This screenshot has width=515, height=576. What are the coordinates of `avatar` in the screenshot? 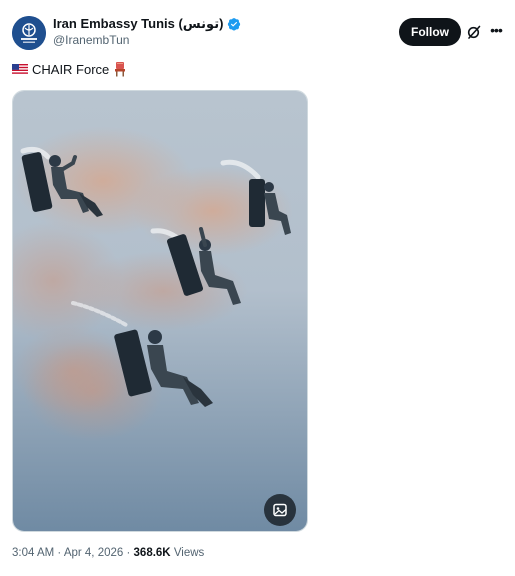 It's located at (29, 33).